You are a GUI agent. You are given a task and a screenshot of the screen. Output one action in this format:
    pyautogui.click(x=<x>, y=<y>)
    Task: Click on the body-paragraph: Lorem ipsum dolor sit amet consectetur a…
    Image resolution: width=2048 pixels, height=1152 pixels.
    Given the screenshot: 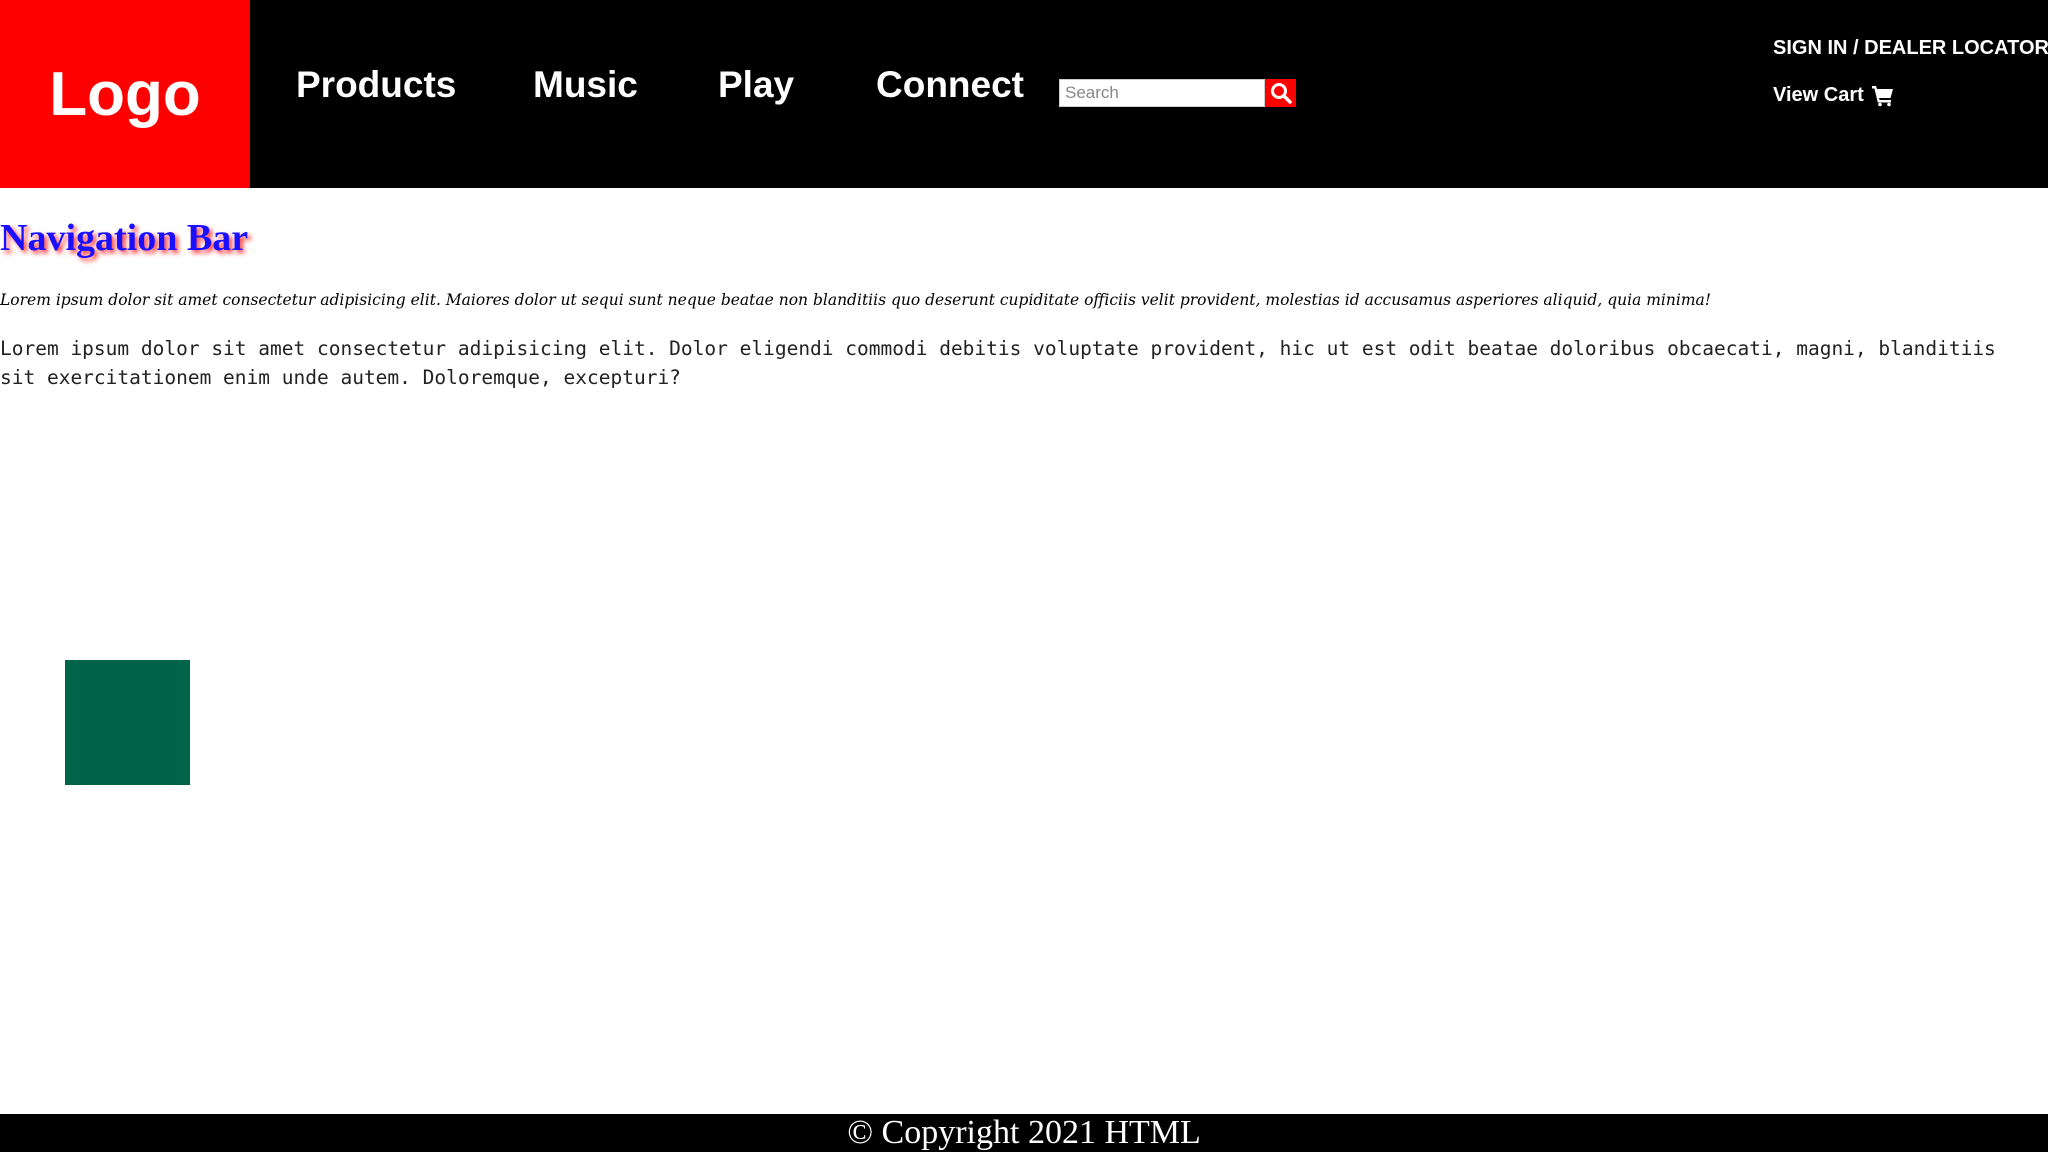 What is the action you would take?
    pyautogui.click(x=998, y=363)
    